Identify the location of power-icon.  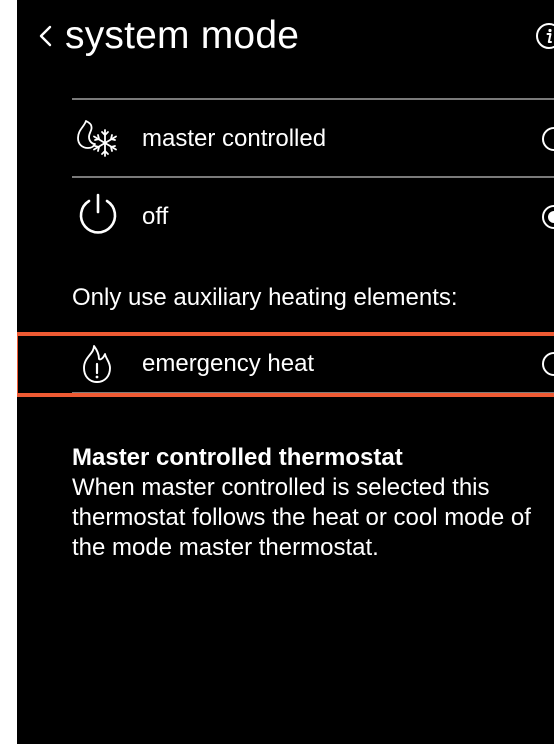
(98, 213).